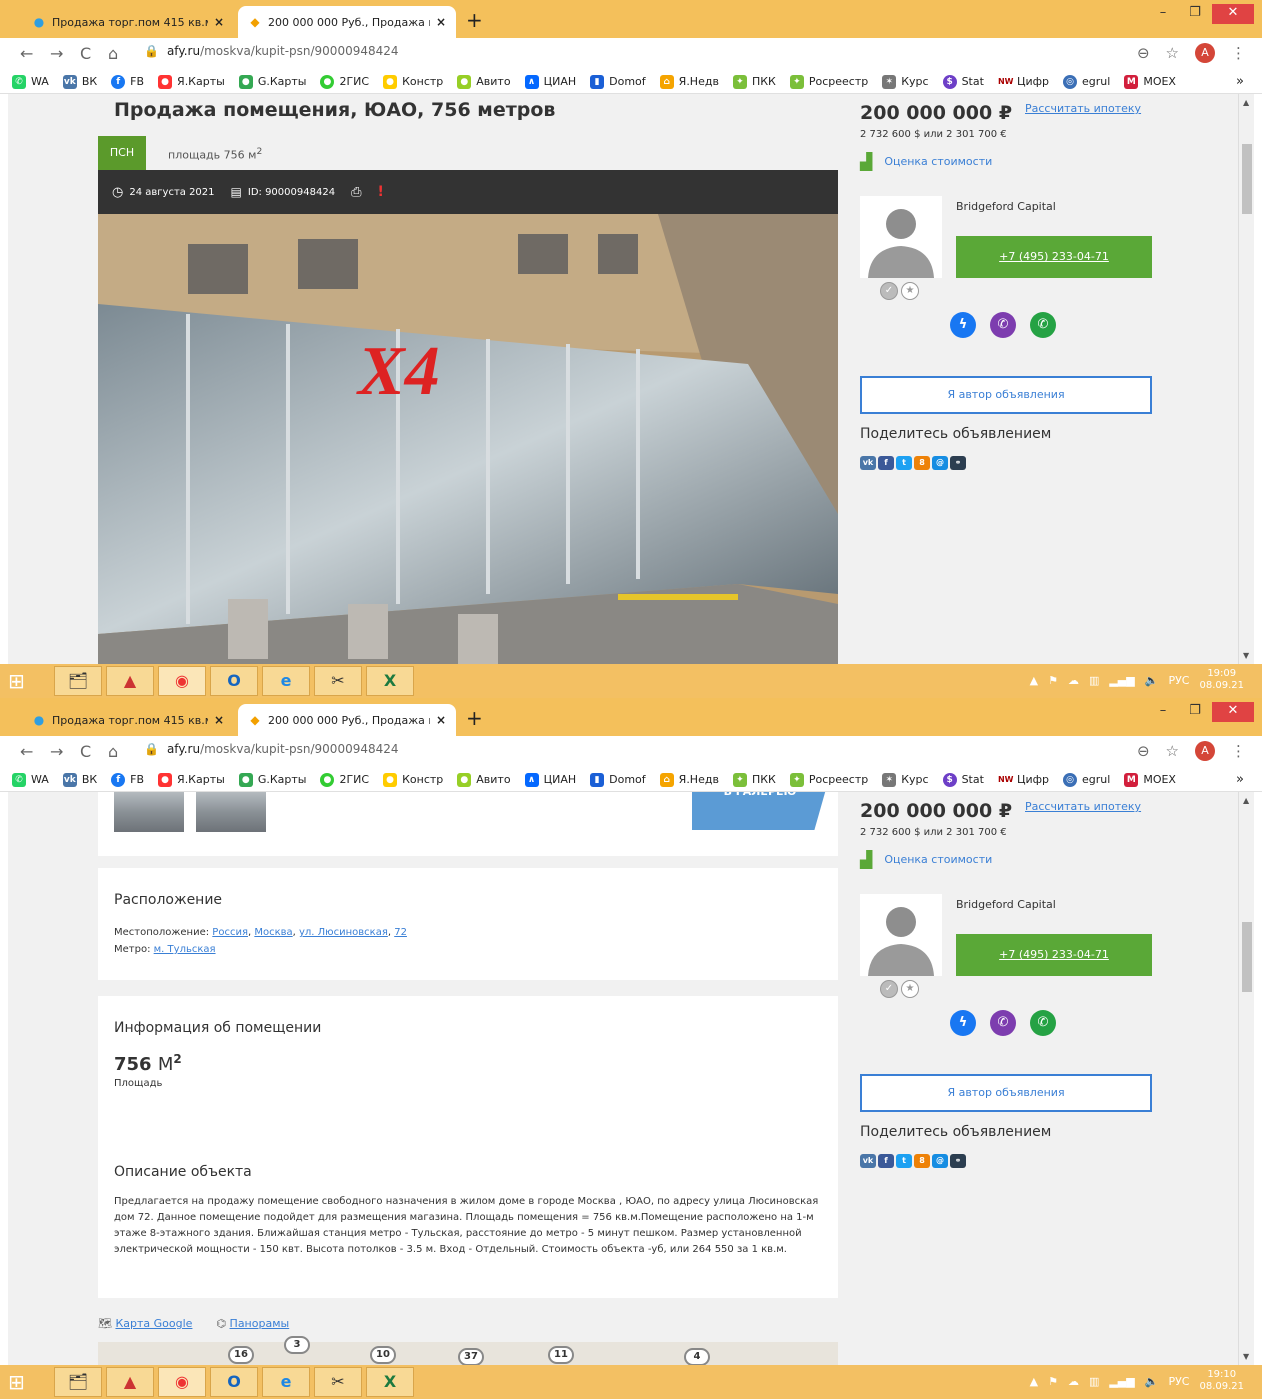 The image size is (1262, 1399). Describe the element at coordinates (1150, 779) in the screenshot. I see `bookmark-moex: M MOEX` at that location.